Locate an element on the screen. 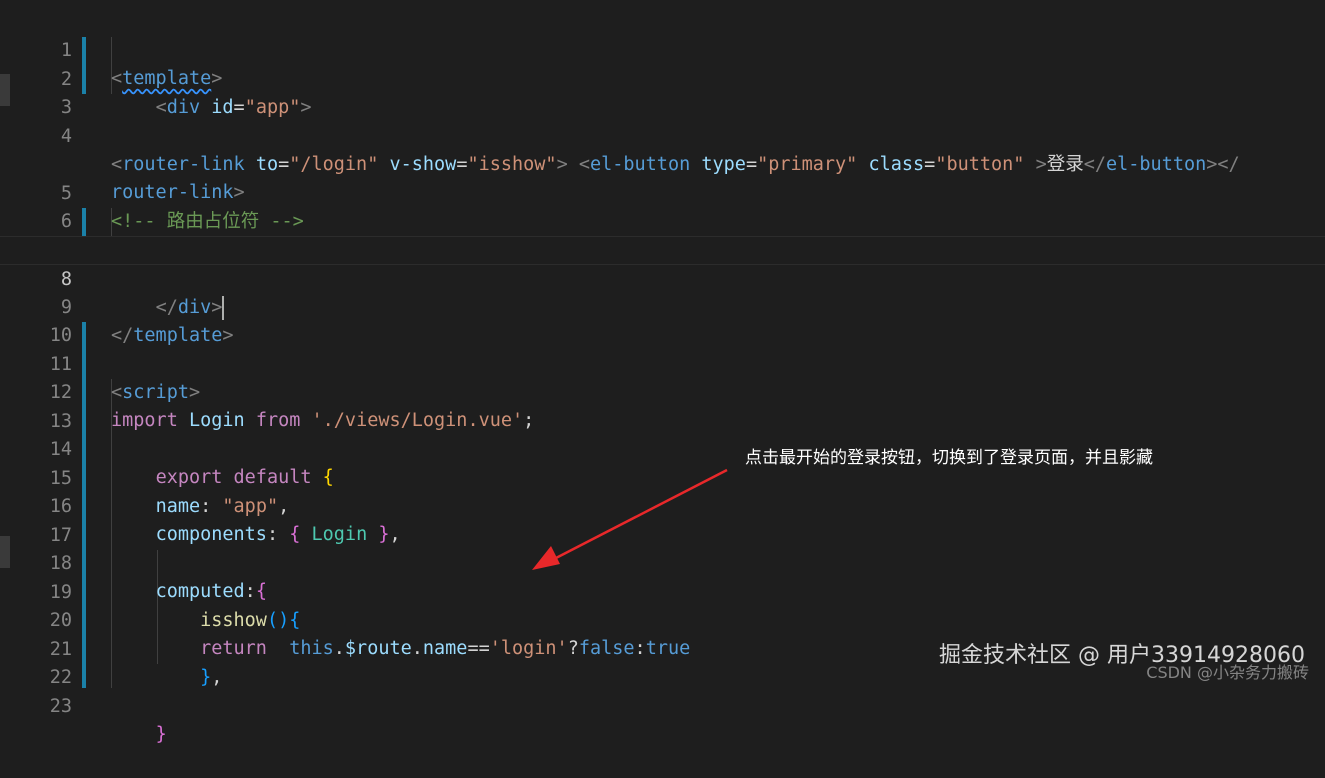 The image size is (1325, 778). annotation-arrow is located at coordinates (630, 519).